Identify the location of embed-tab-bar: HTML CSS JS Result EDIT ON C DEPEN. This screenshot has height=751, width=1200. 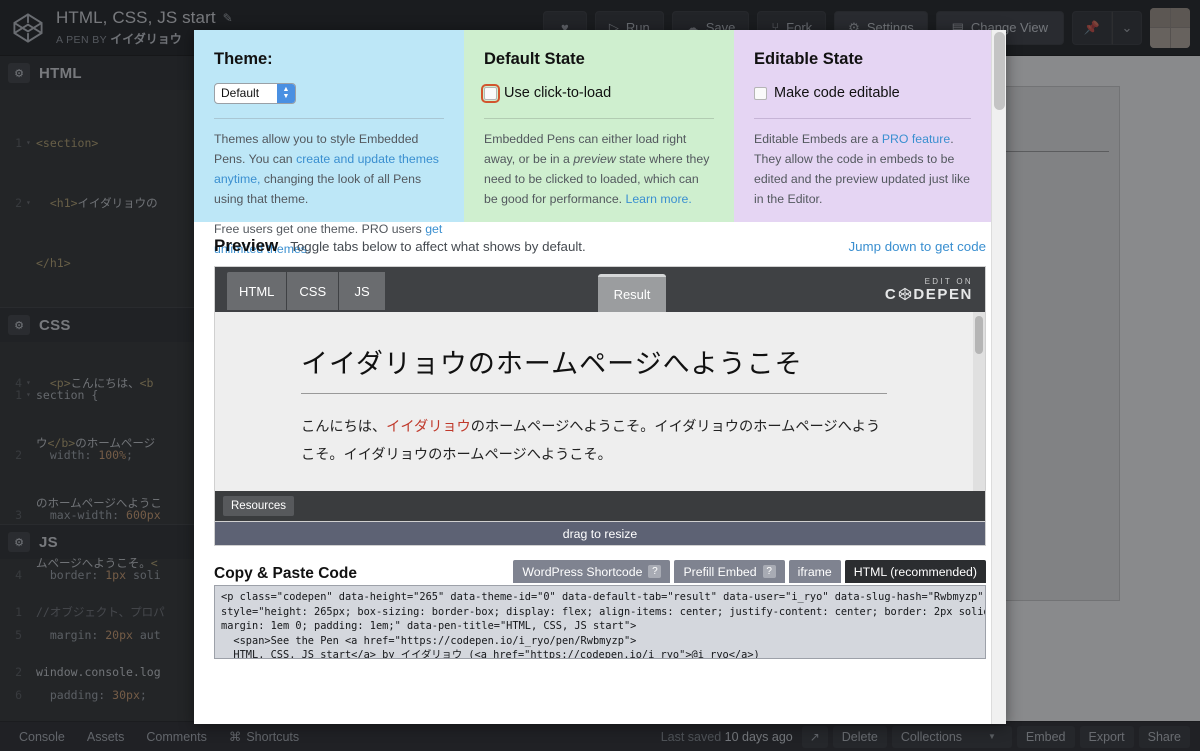
(600, 289).